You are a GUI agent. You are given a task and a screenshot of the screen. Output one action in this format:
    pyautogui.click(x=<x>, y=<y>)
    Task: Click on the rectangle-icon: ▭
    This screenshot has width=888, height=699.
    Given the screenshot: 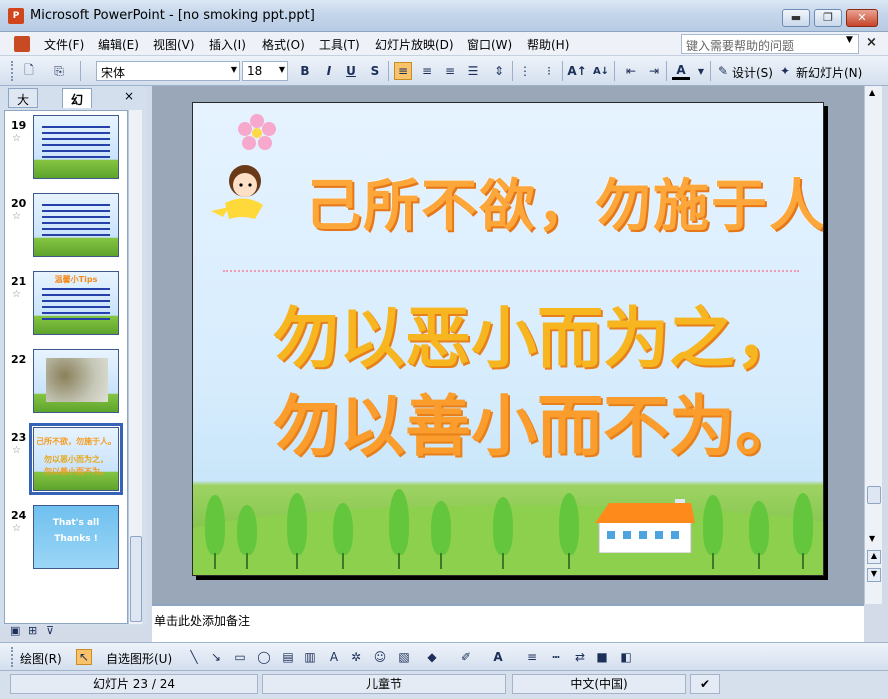 What is the action you would take?
    pyautogui.click(x=240, y=657)
    